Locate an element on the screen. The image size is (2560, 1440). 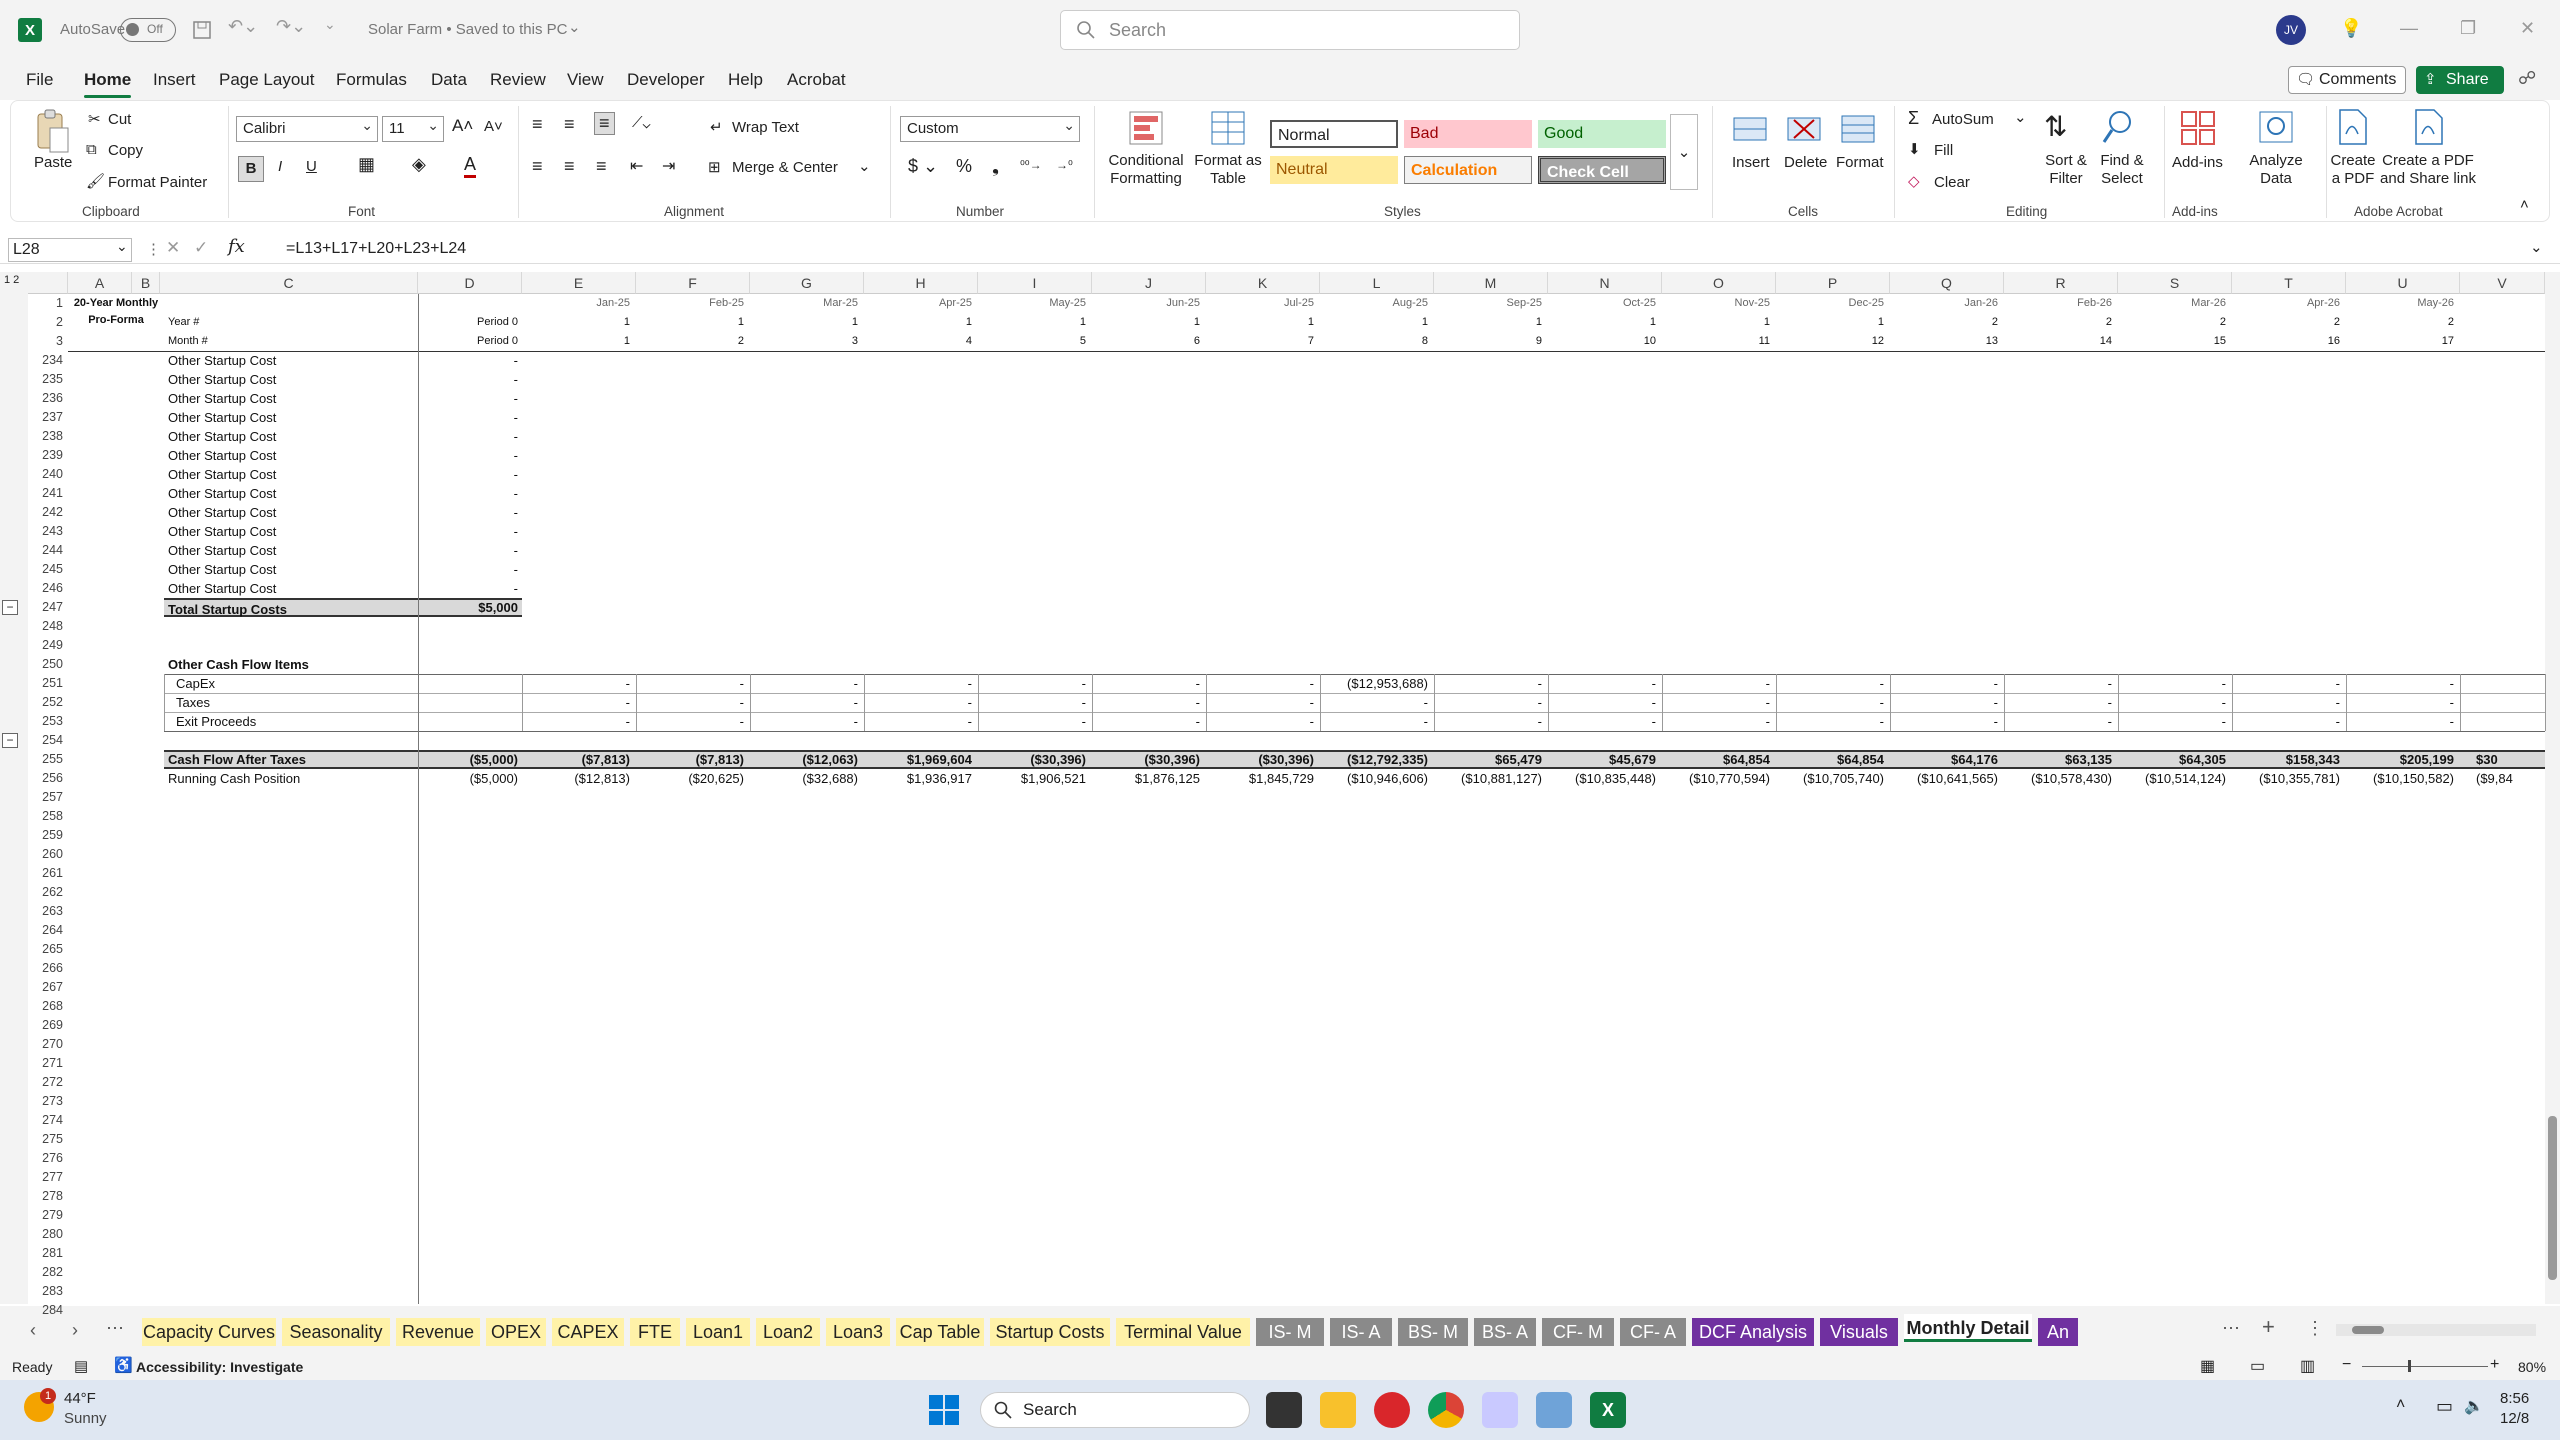
redo-icon: ↷⌄ is located at coordinates (291, 26).